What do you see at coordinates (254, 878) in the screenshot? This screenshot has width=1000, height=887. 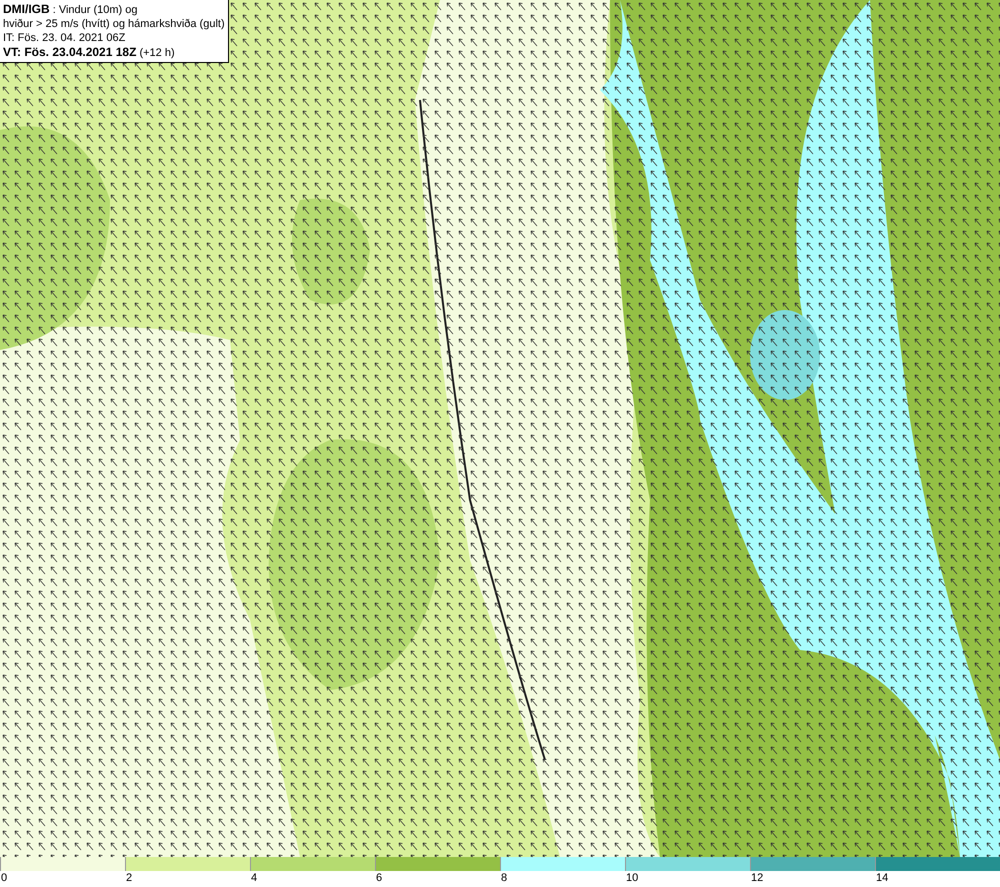 I see `legend-label: 4` at bounding box center [254, 878].